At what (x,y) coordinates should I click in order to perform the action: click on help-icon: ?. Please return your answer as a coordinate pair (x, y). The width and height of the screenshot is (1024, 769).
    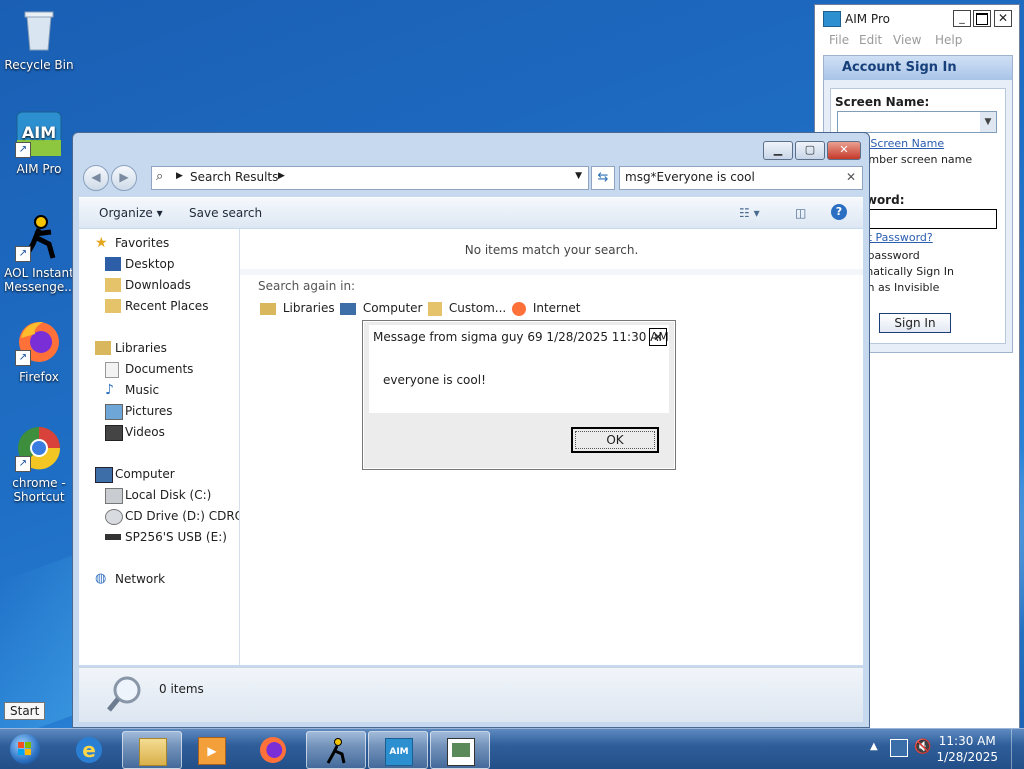
    Looking at the image, I should click on (839, 212).